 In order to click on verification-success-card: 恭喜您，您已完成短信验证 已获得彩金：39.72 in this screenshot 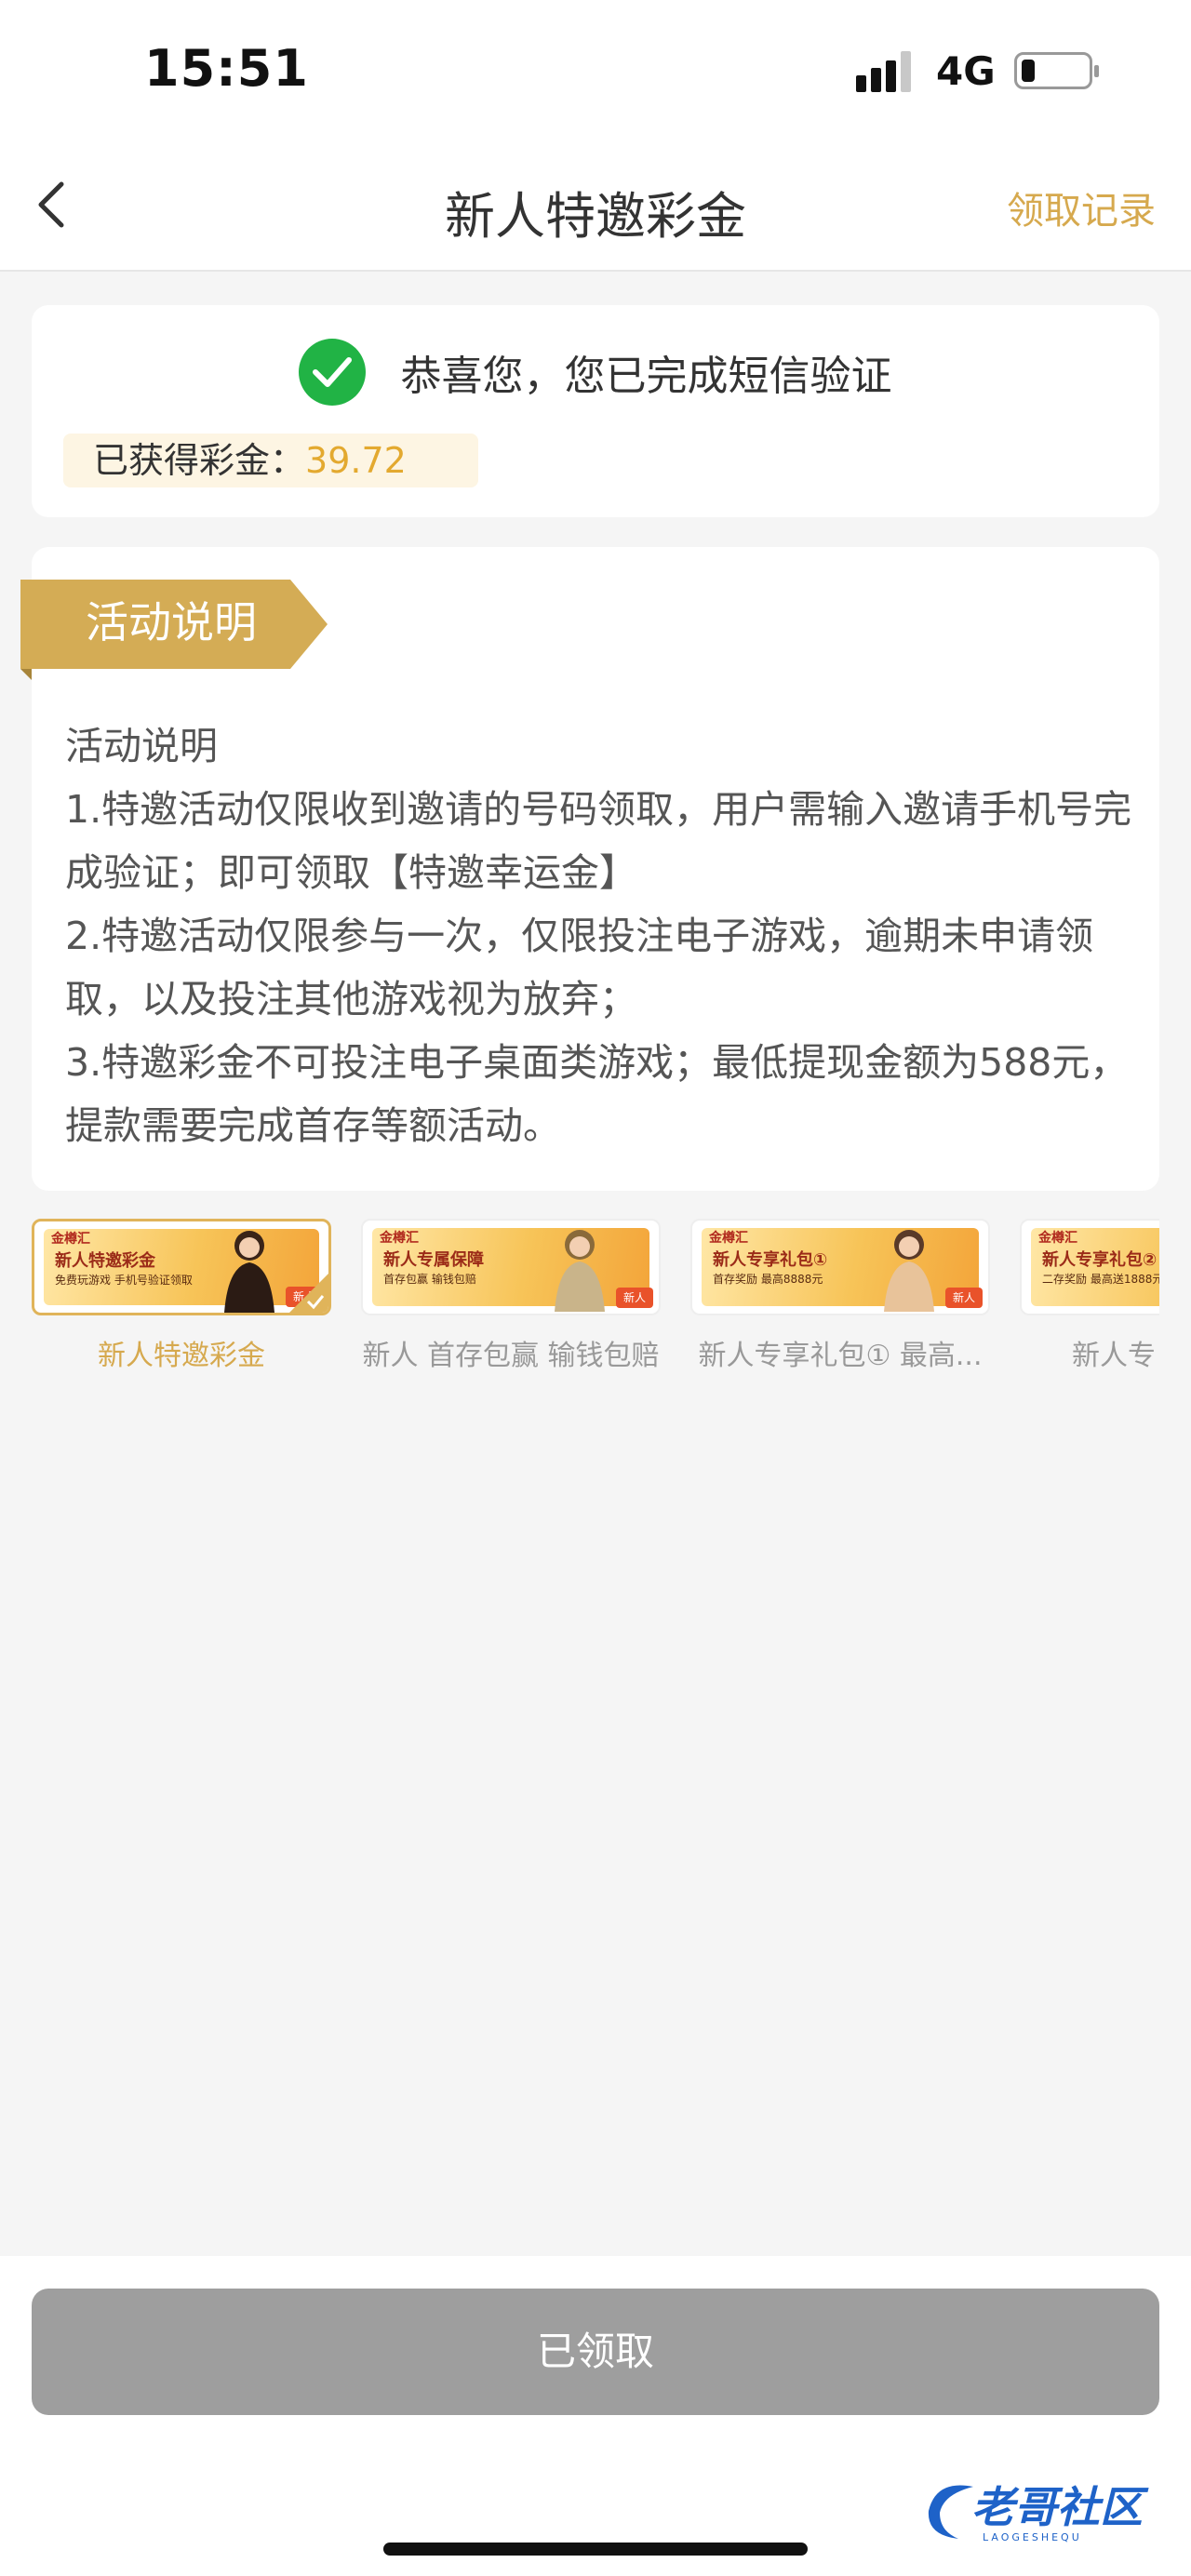, I will do `click(595, 411)`.